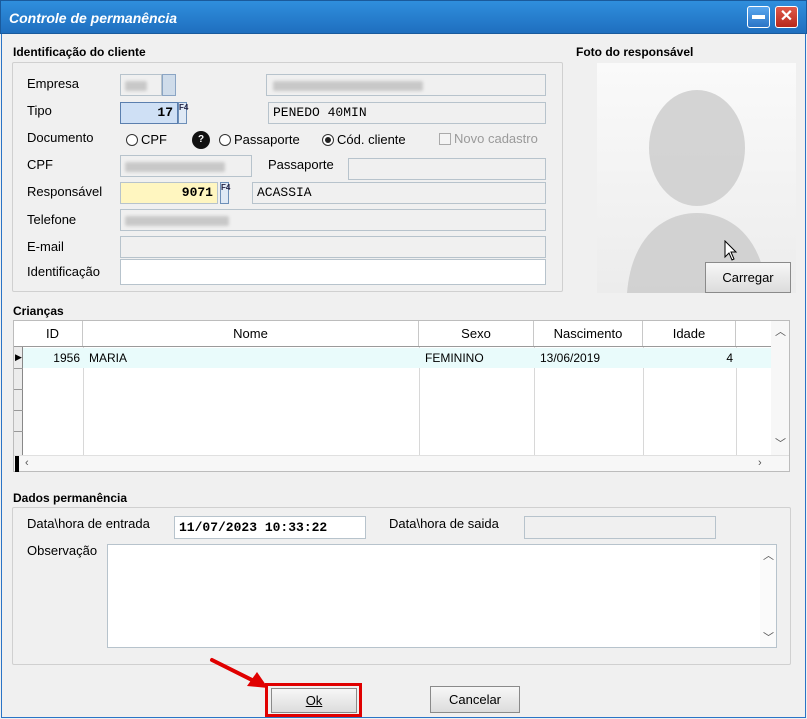  I want to click on telefone-field, so click(333, 220).